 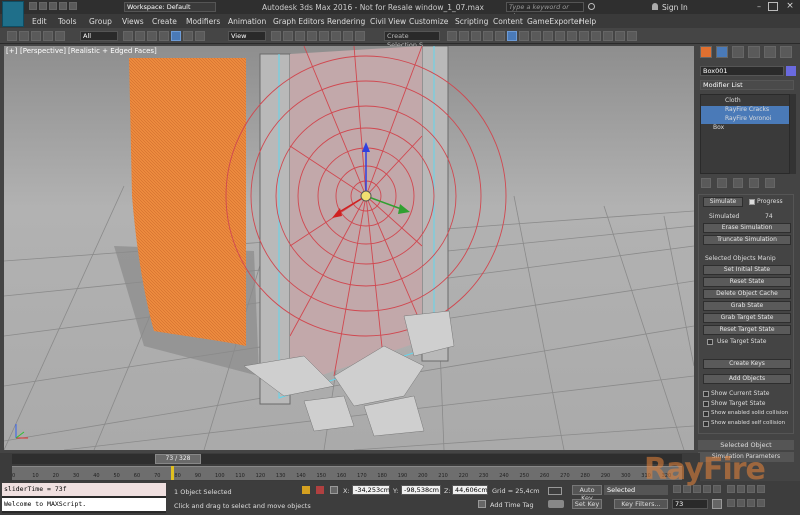 I want to click on x-coordinate-field: -34,253cm, so click(x=371, y=490).